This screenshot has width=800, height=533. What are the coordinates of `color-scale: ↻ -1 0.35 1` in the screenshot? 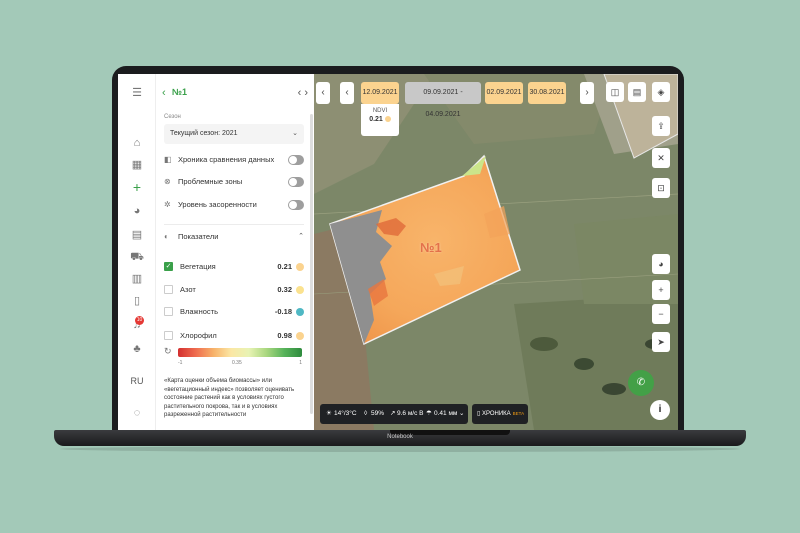 It's located at (234, 358).